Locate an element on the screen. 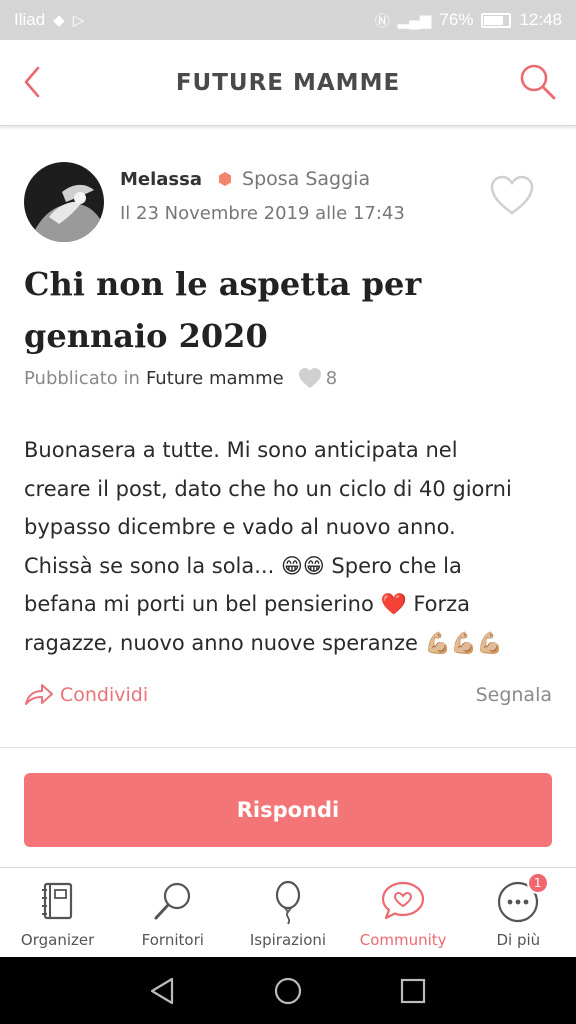  system-nav-bar is located at coordinates (288, 990).